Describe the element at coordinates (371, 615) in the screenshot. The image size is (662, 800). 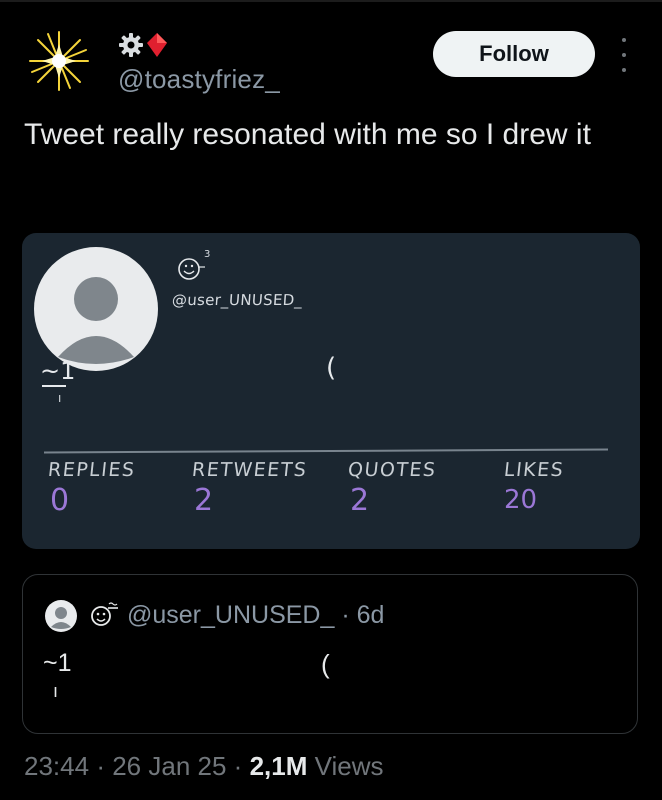
I see `quoted-age: 6d` at that location.